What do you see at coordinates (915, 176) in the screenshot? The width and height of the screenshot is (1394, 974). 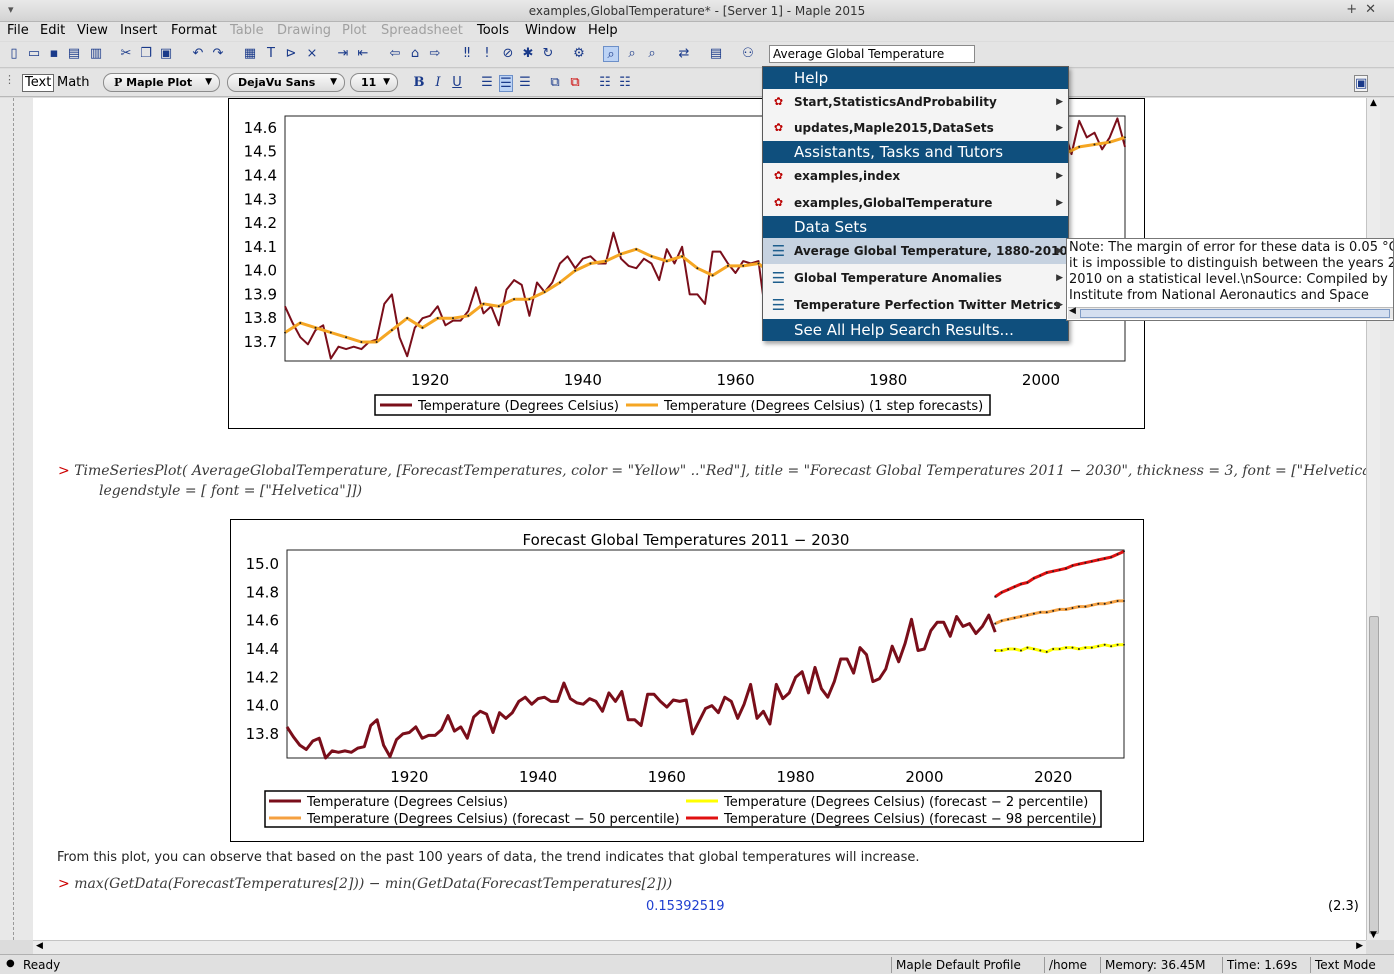 I see `popup-item-examples-index: ✿ examples,index ▶` at bounding box center [915, 176].